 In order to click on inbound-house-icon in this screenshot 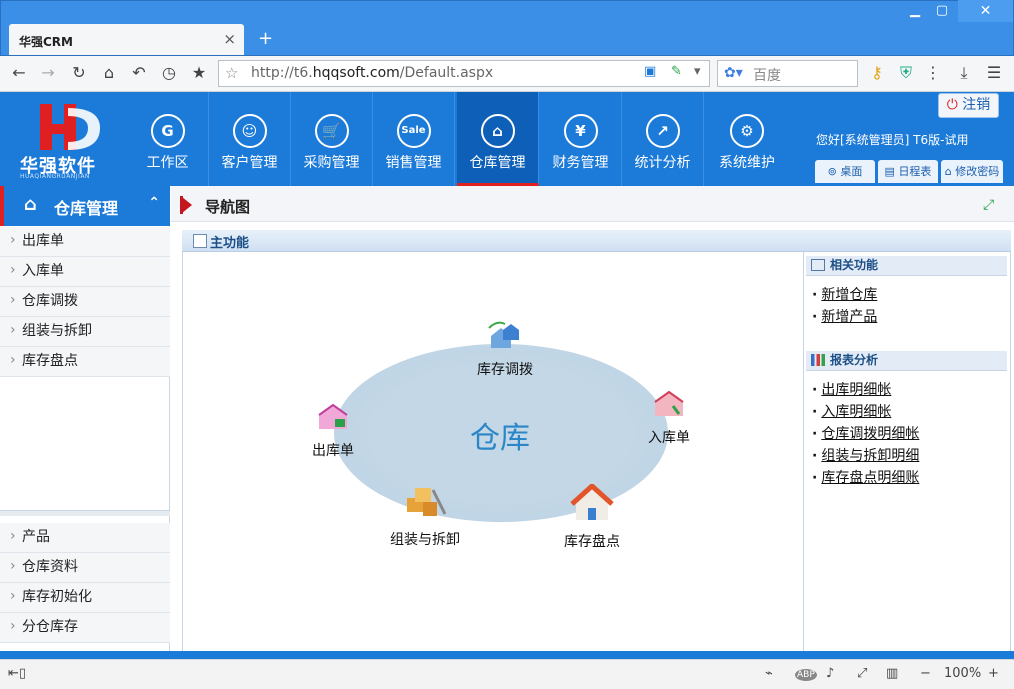, I will do `click(669, 403)`.